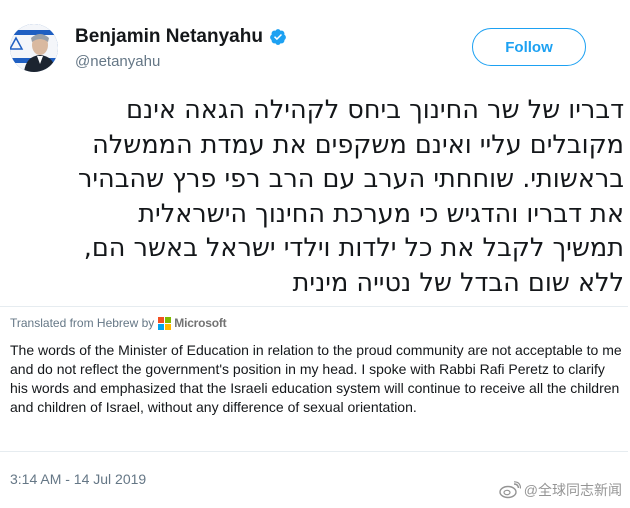 The width and height of the screenshot is (630, 508). I want to click on tweet-line: דבריו של שר החינוך ביחס לקהילה הגאה אינם, so click(375, 110).